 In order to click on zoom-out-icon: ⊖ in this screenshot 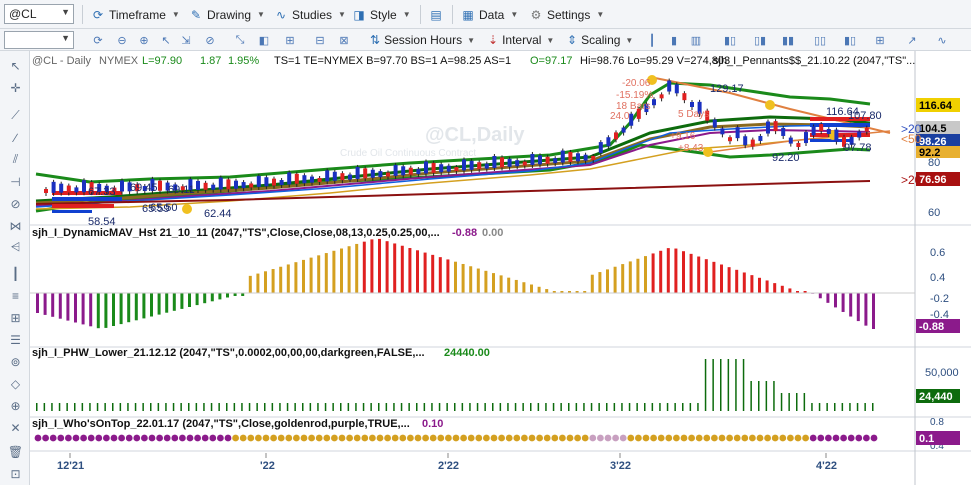, I will do `click(122, 40)`.